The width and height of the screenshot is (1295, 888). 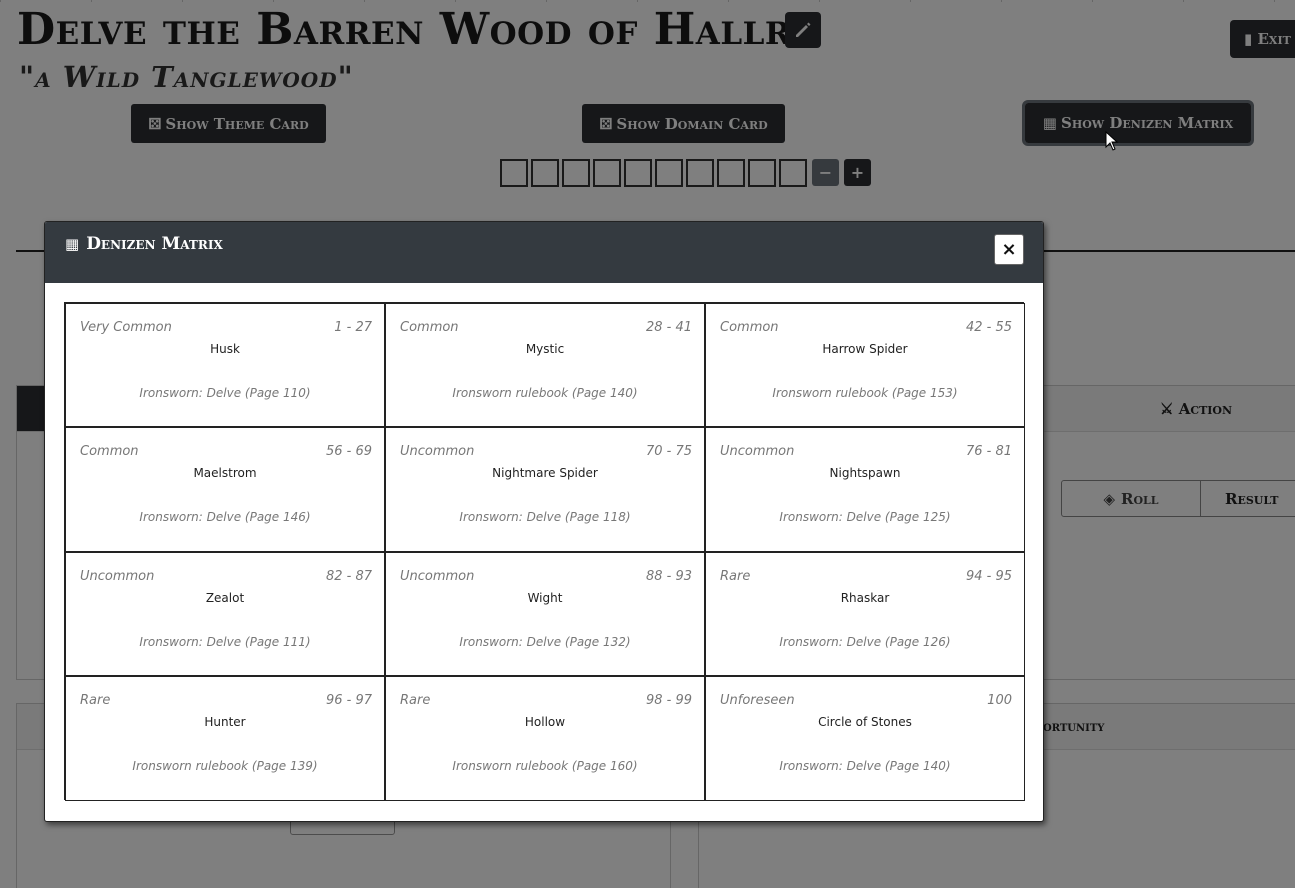 I want to click on denizen-range: 82 - 87, so click(x=348, y=576).